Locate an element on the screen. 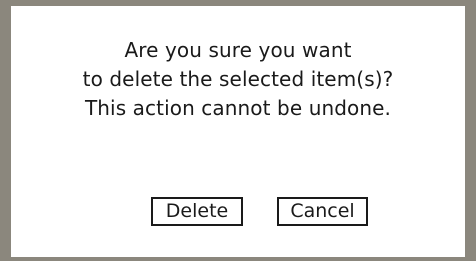 This screenshot has height=261, width=476. delete-button: Delete is located at coordinates (197, 211).